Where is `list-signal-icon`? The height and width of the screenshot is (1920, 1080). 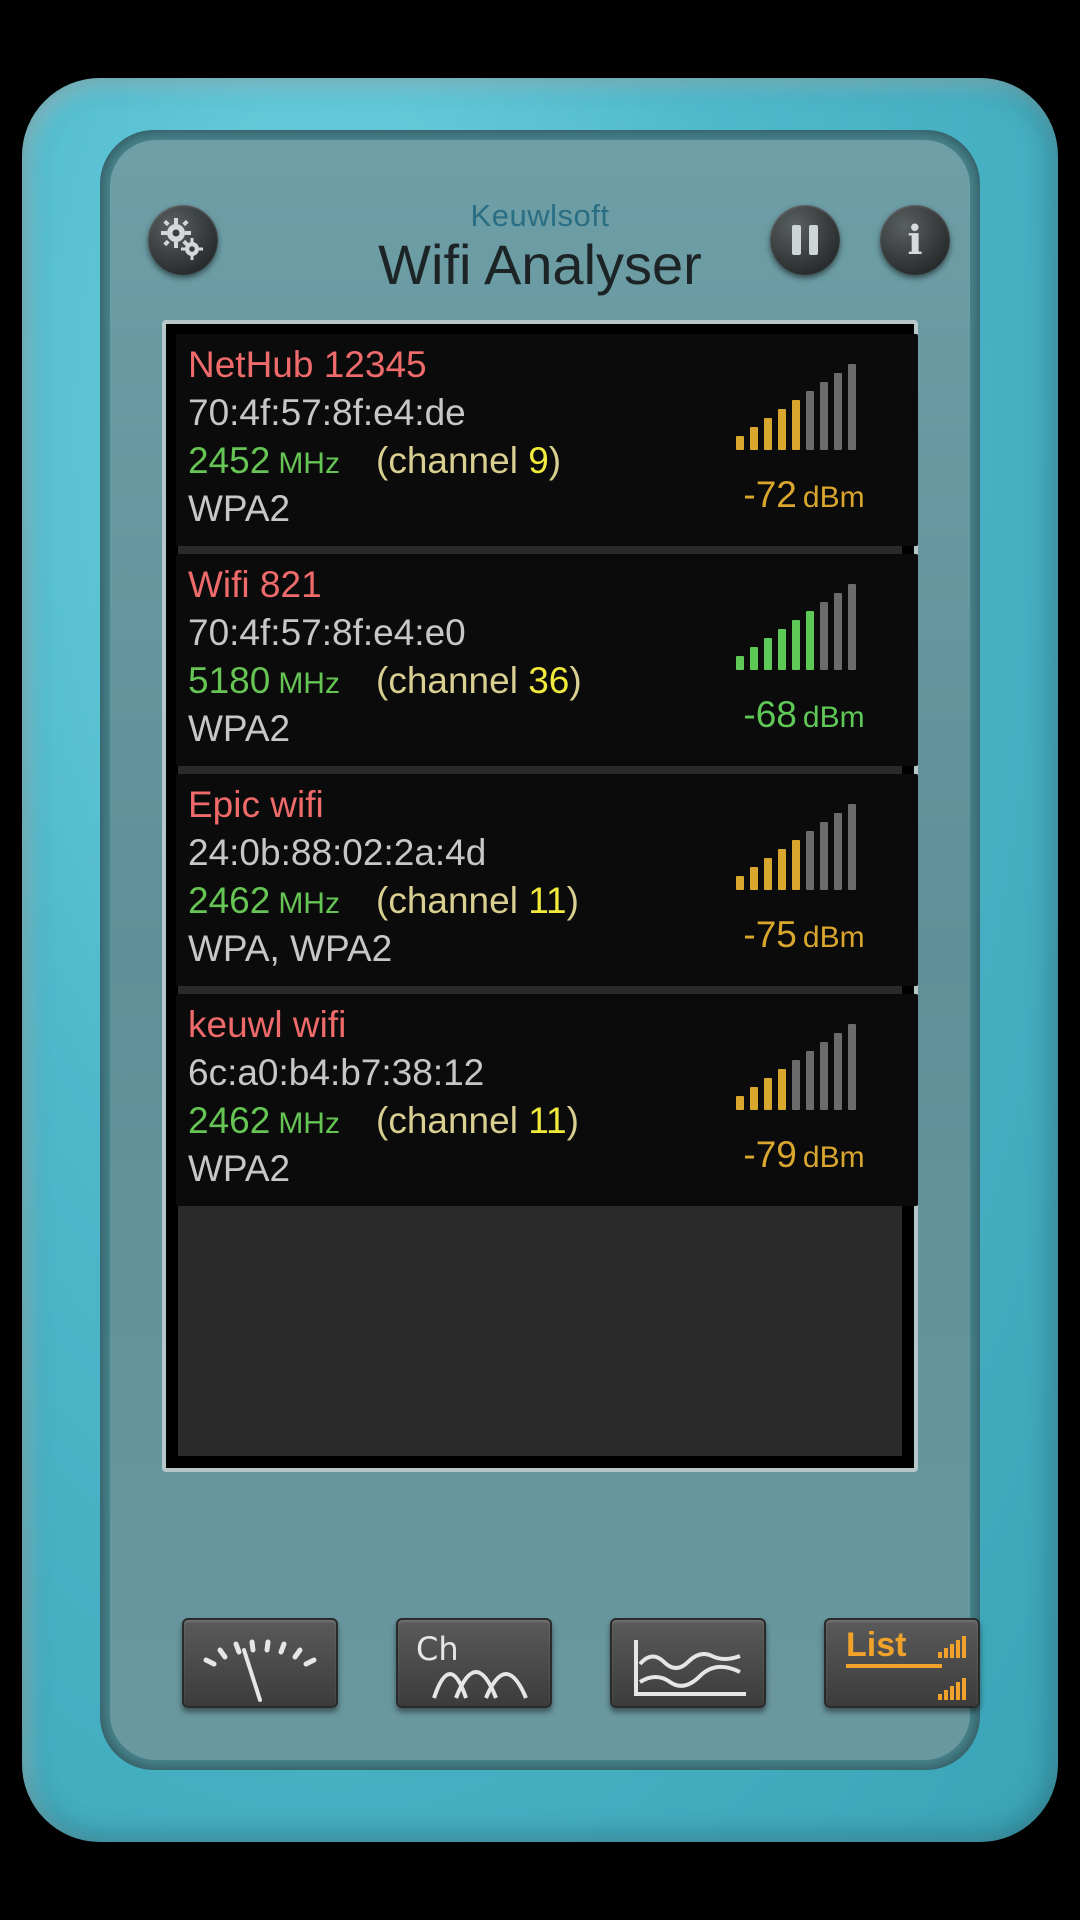 list-signal-icon is located at coordinates (906, 1668).